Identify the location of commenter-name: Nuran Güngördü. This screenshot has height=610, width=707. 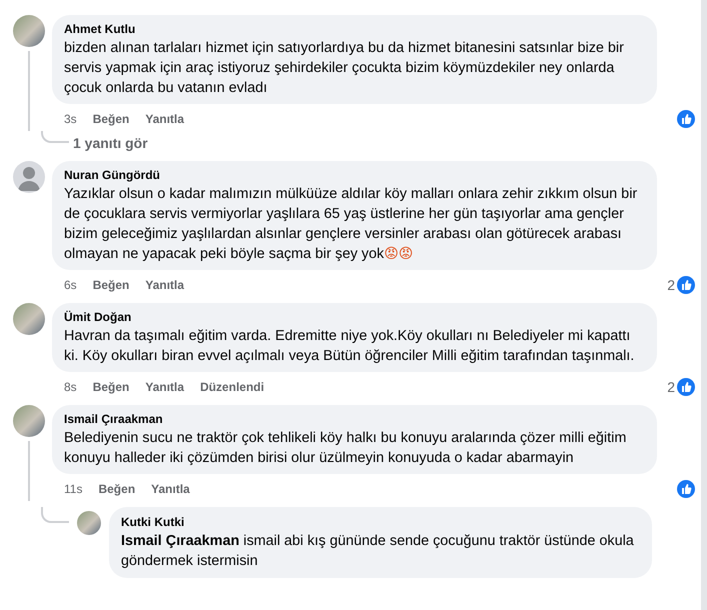
(354, 175).